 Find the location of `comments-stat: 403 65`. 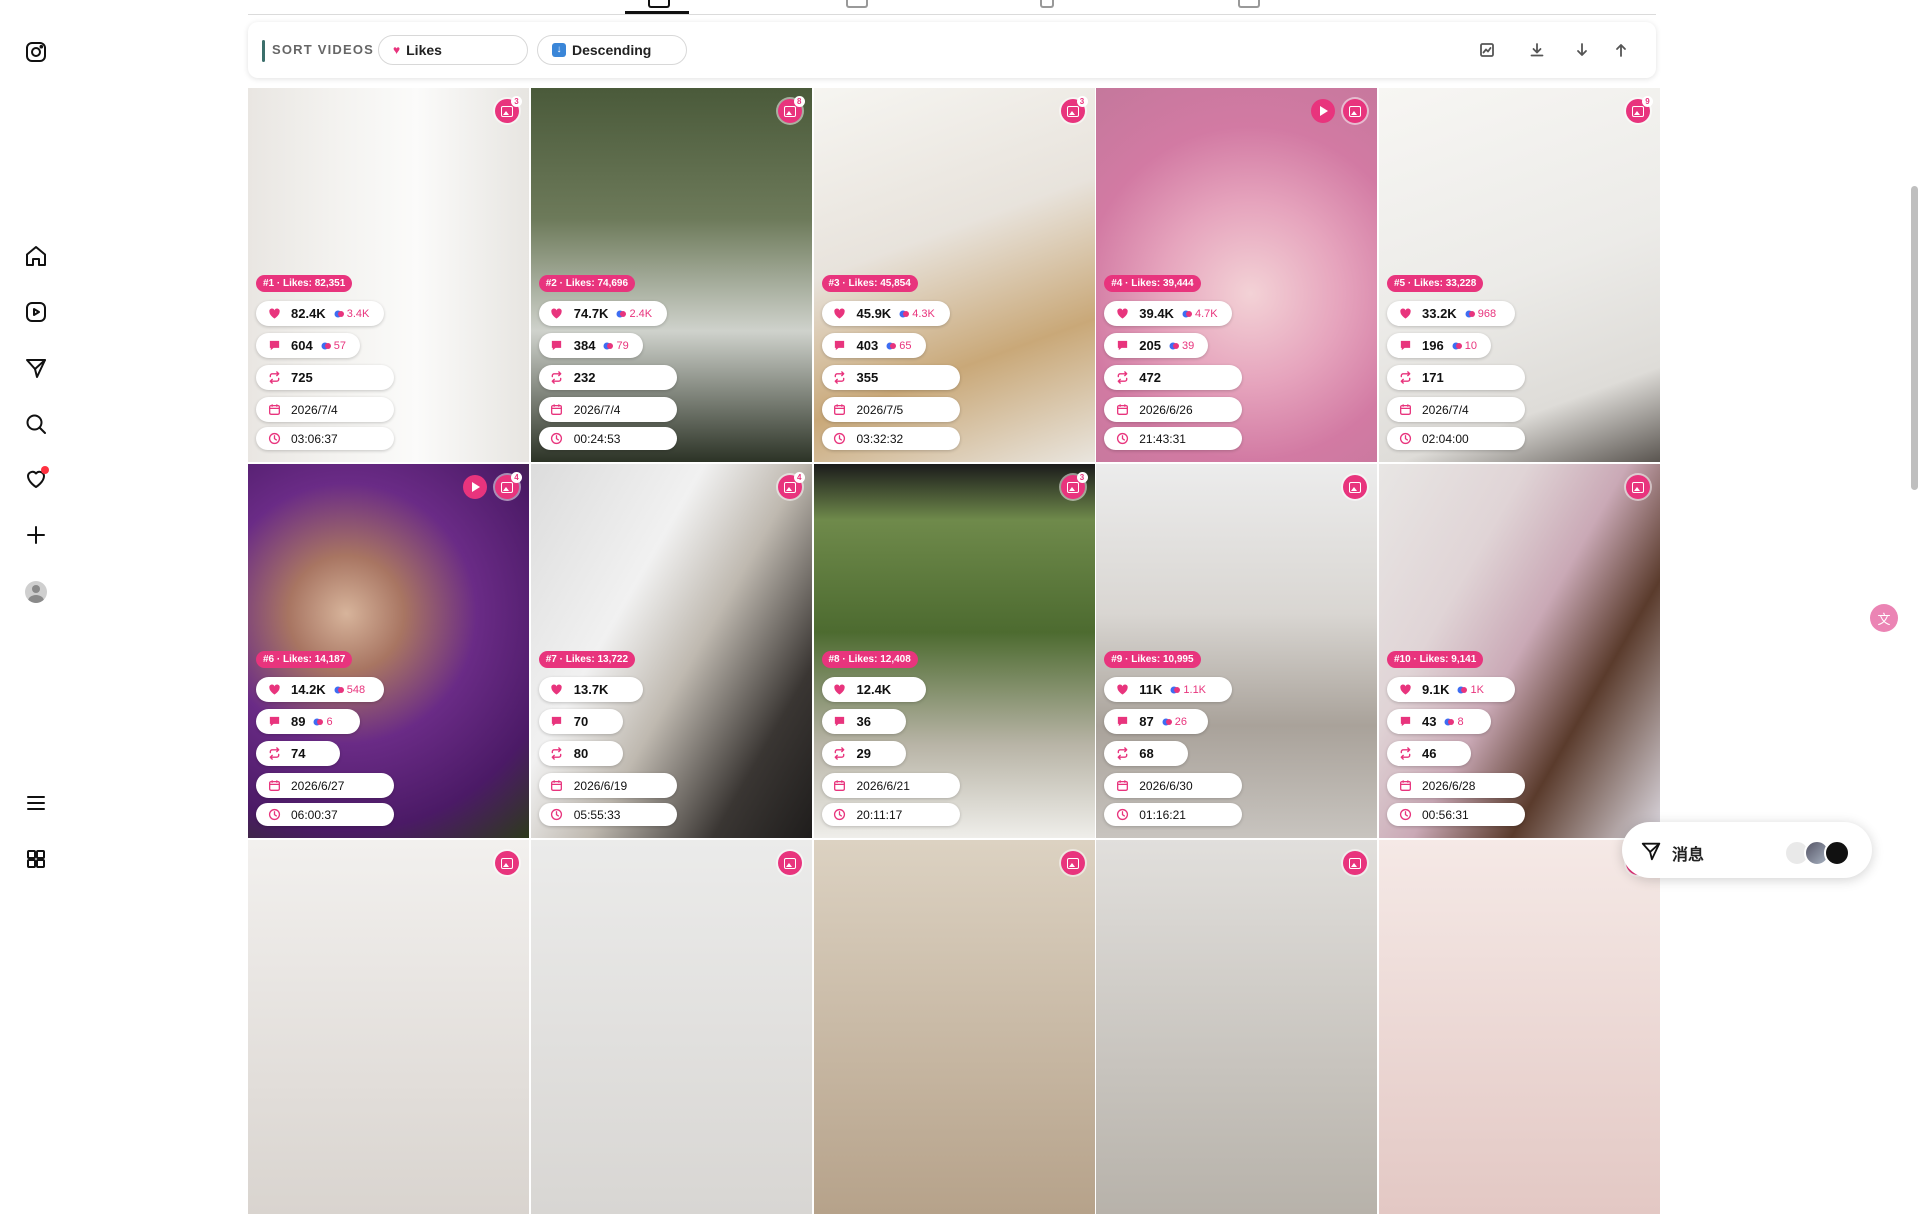

comments-stat: 403 65 is located at coordinates (873, 345).